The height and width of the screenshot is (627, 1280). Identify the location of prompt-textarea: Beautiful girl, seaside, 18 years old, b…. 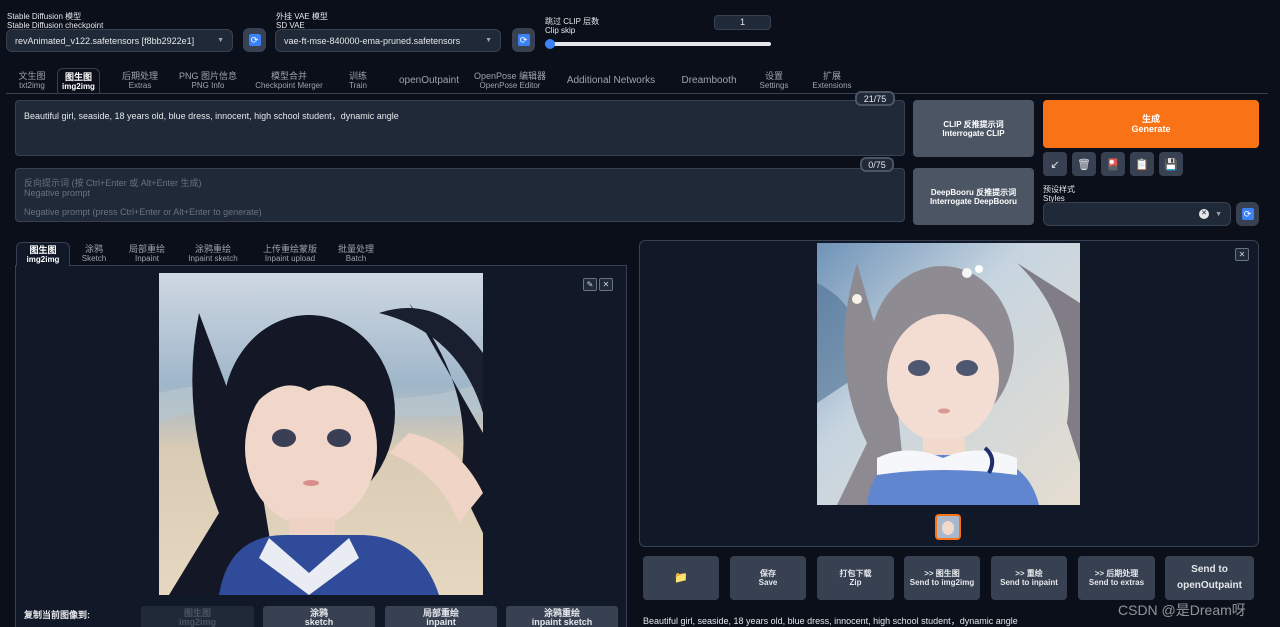
(460, 128).